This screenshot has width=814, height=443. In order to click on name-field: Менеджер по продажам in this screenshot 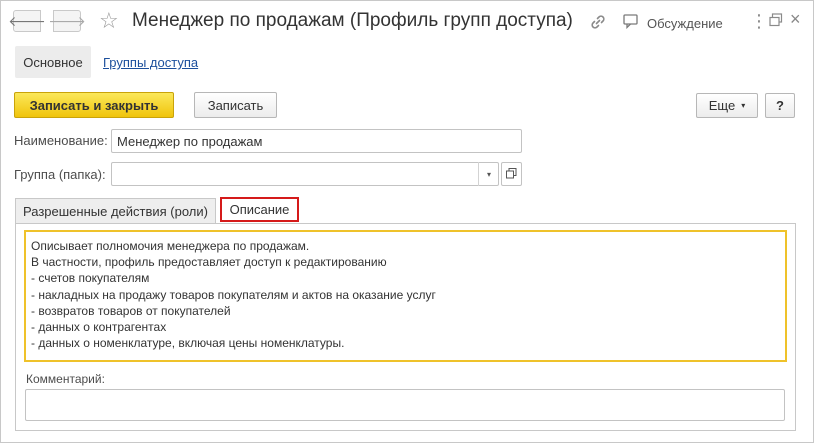, I will do `click(316, 141)`.